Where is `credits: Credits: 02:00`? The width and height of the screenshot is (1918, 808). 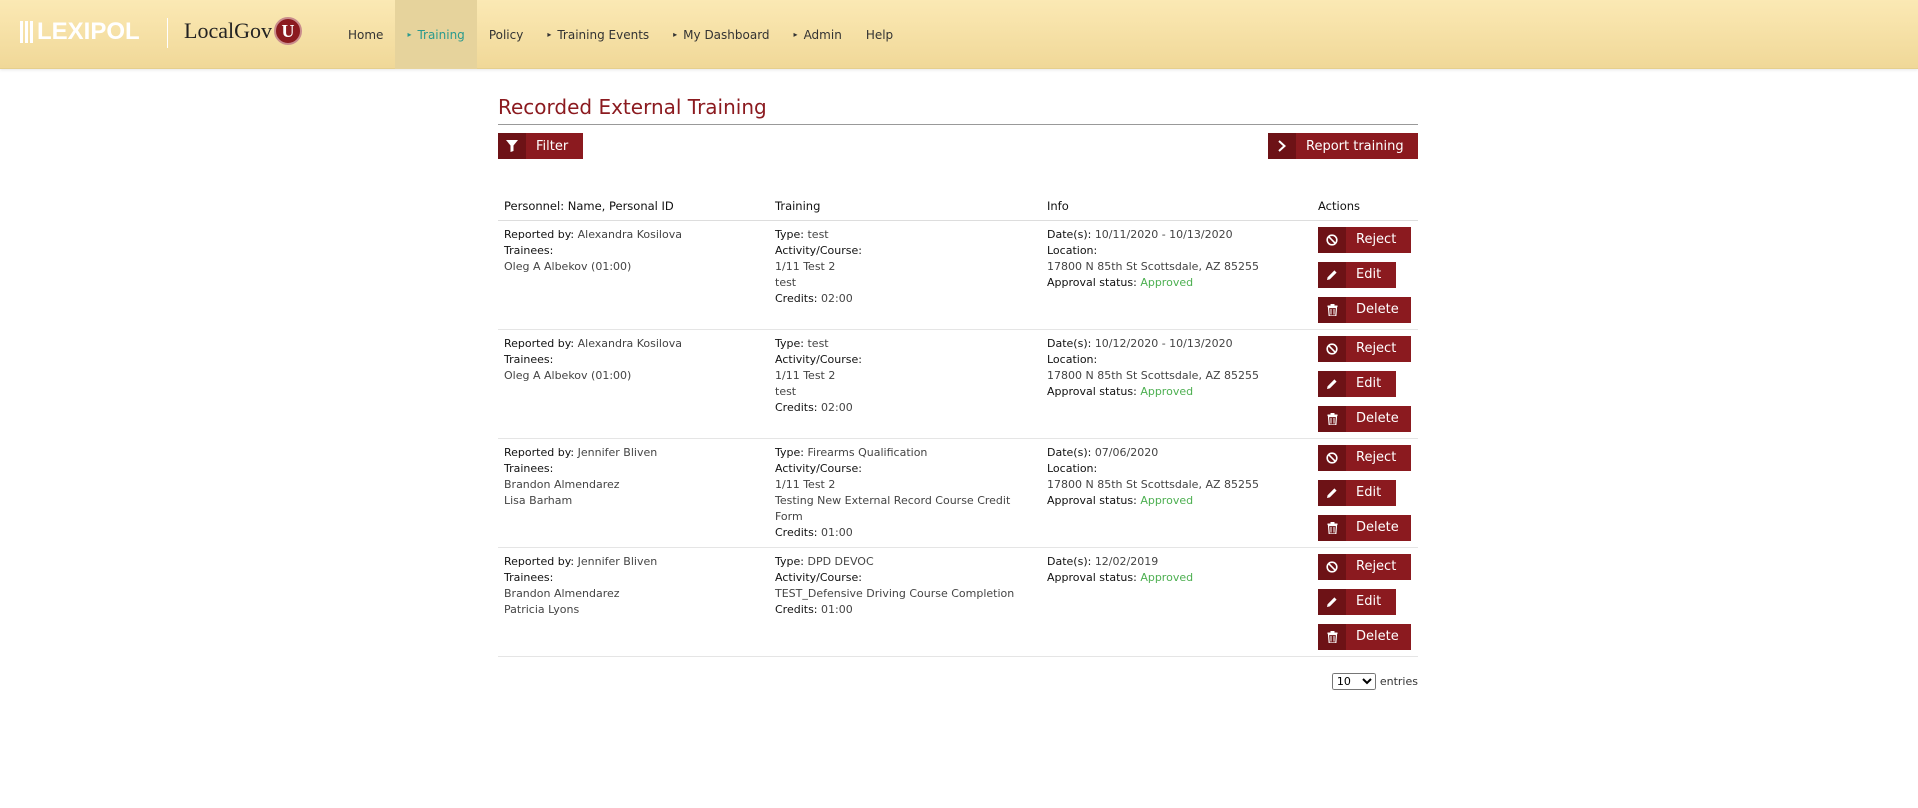
credits: Credits: 02:00 is located at coordinates (905, 408).